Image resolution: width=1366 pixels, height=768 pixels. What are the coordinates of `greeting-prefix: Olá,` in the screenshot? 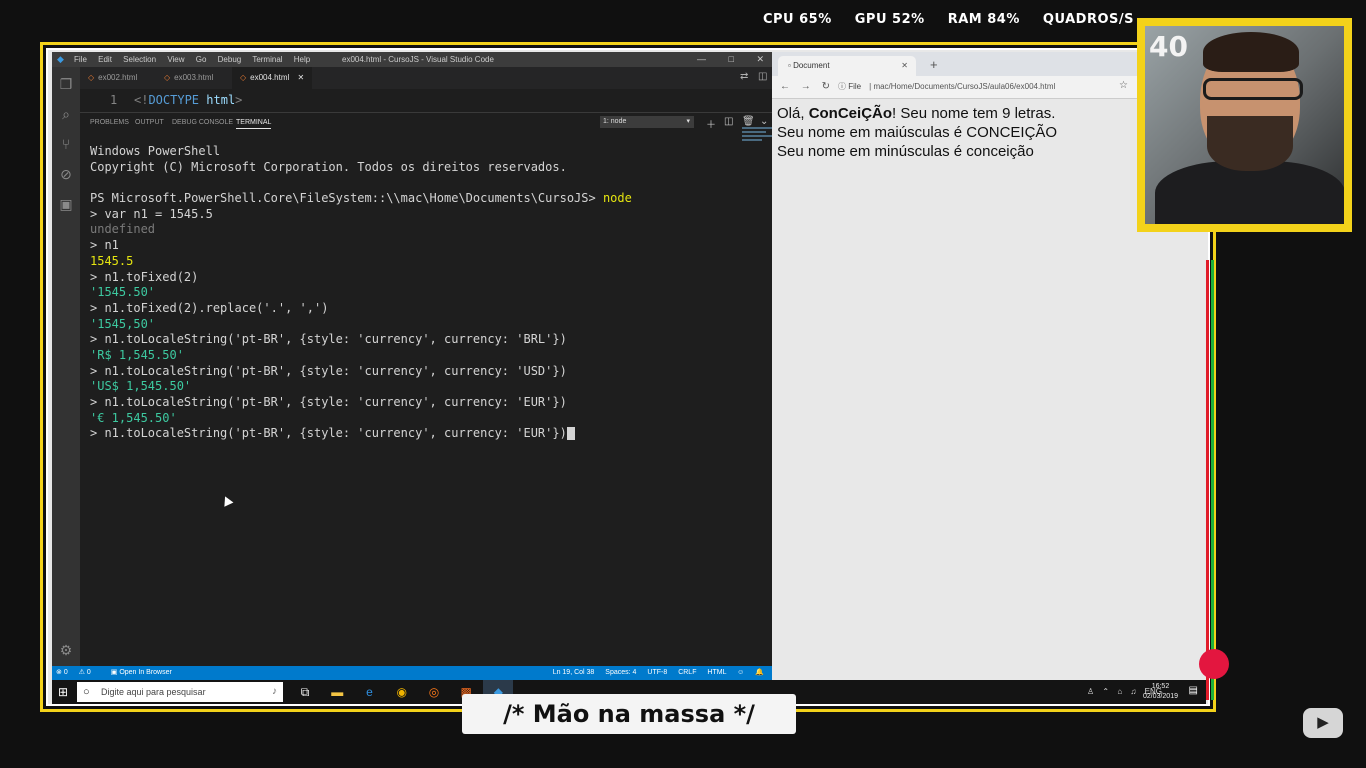 It's located at (793, 113).